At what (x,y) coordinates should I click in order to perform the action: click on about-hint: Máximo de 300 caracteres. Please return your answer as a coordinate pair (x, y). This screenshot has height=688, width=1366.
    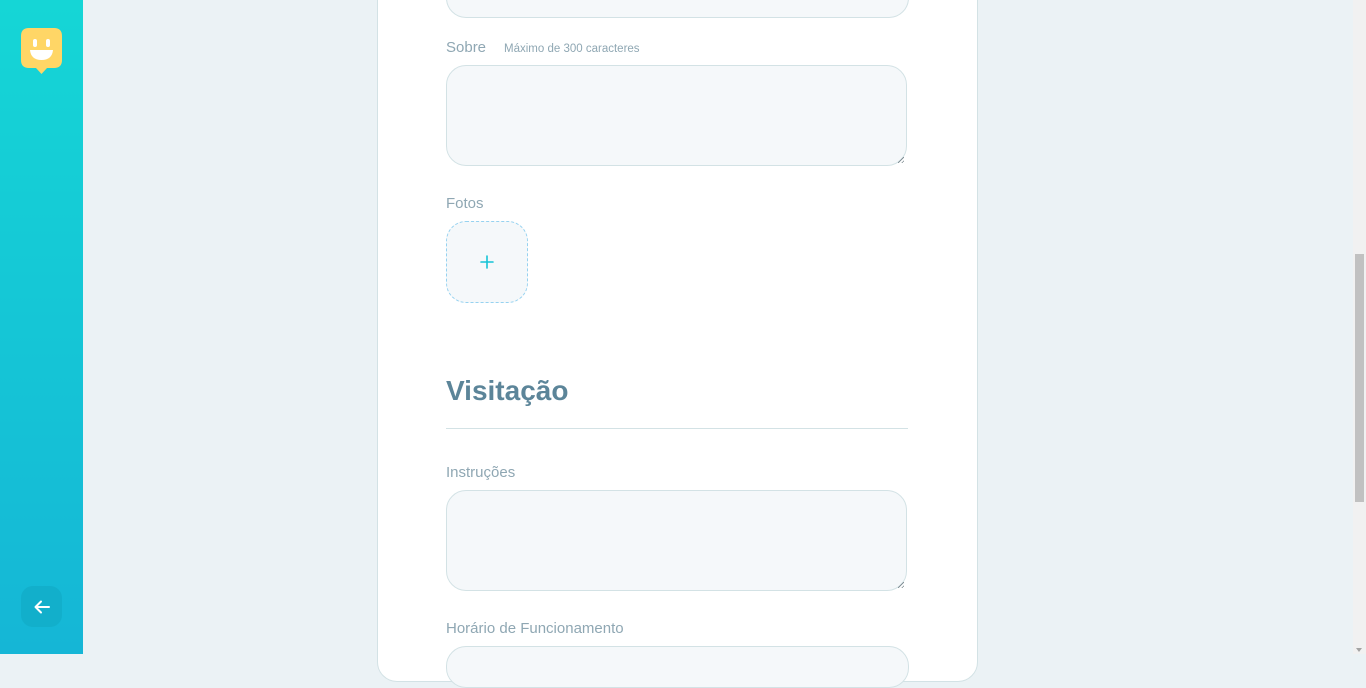
    Looking at the image, I should click on (572, 49).